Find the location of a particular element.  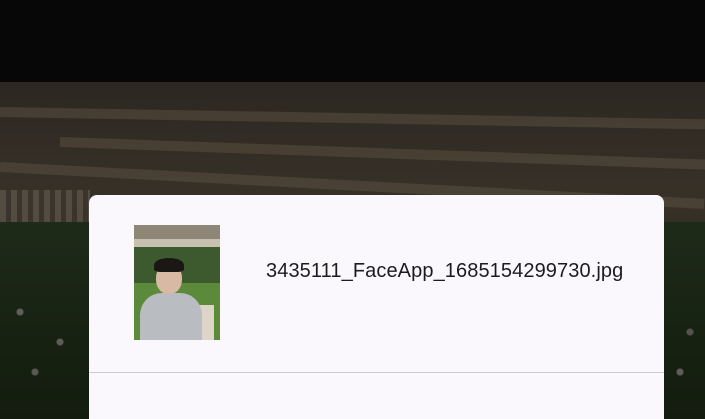

thumbnail-roof is located at coordinates (177, 243).